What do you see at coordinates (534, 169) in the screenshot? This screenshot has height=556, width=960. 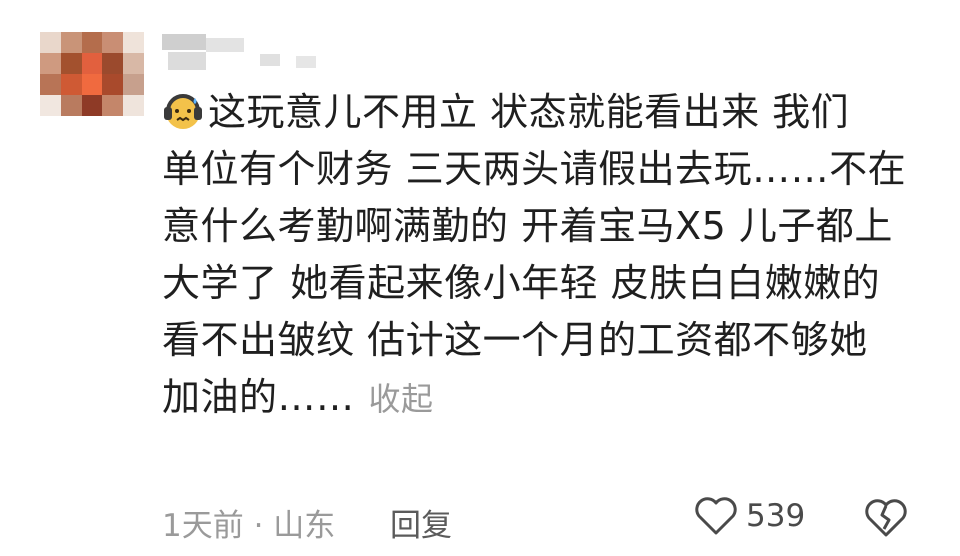 I see `comment-line: 单位有个财务 三天两头请假出去玩……不在` at bounding box center [534, 169].